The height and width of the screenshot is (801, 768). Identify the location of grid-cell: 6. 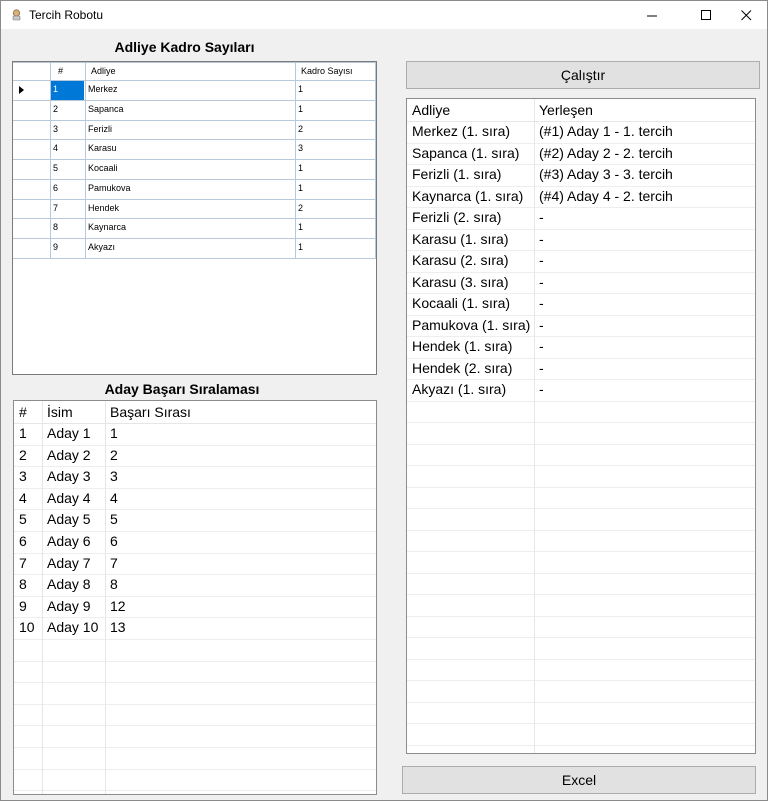
(67, 189).